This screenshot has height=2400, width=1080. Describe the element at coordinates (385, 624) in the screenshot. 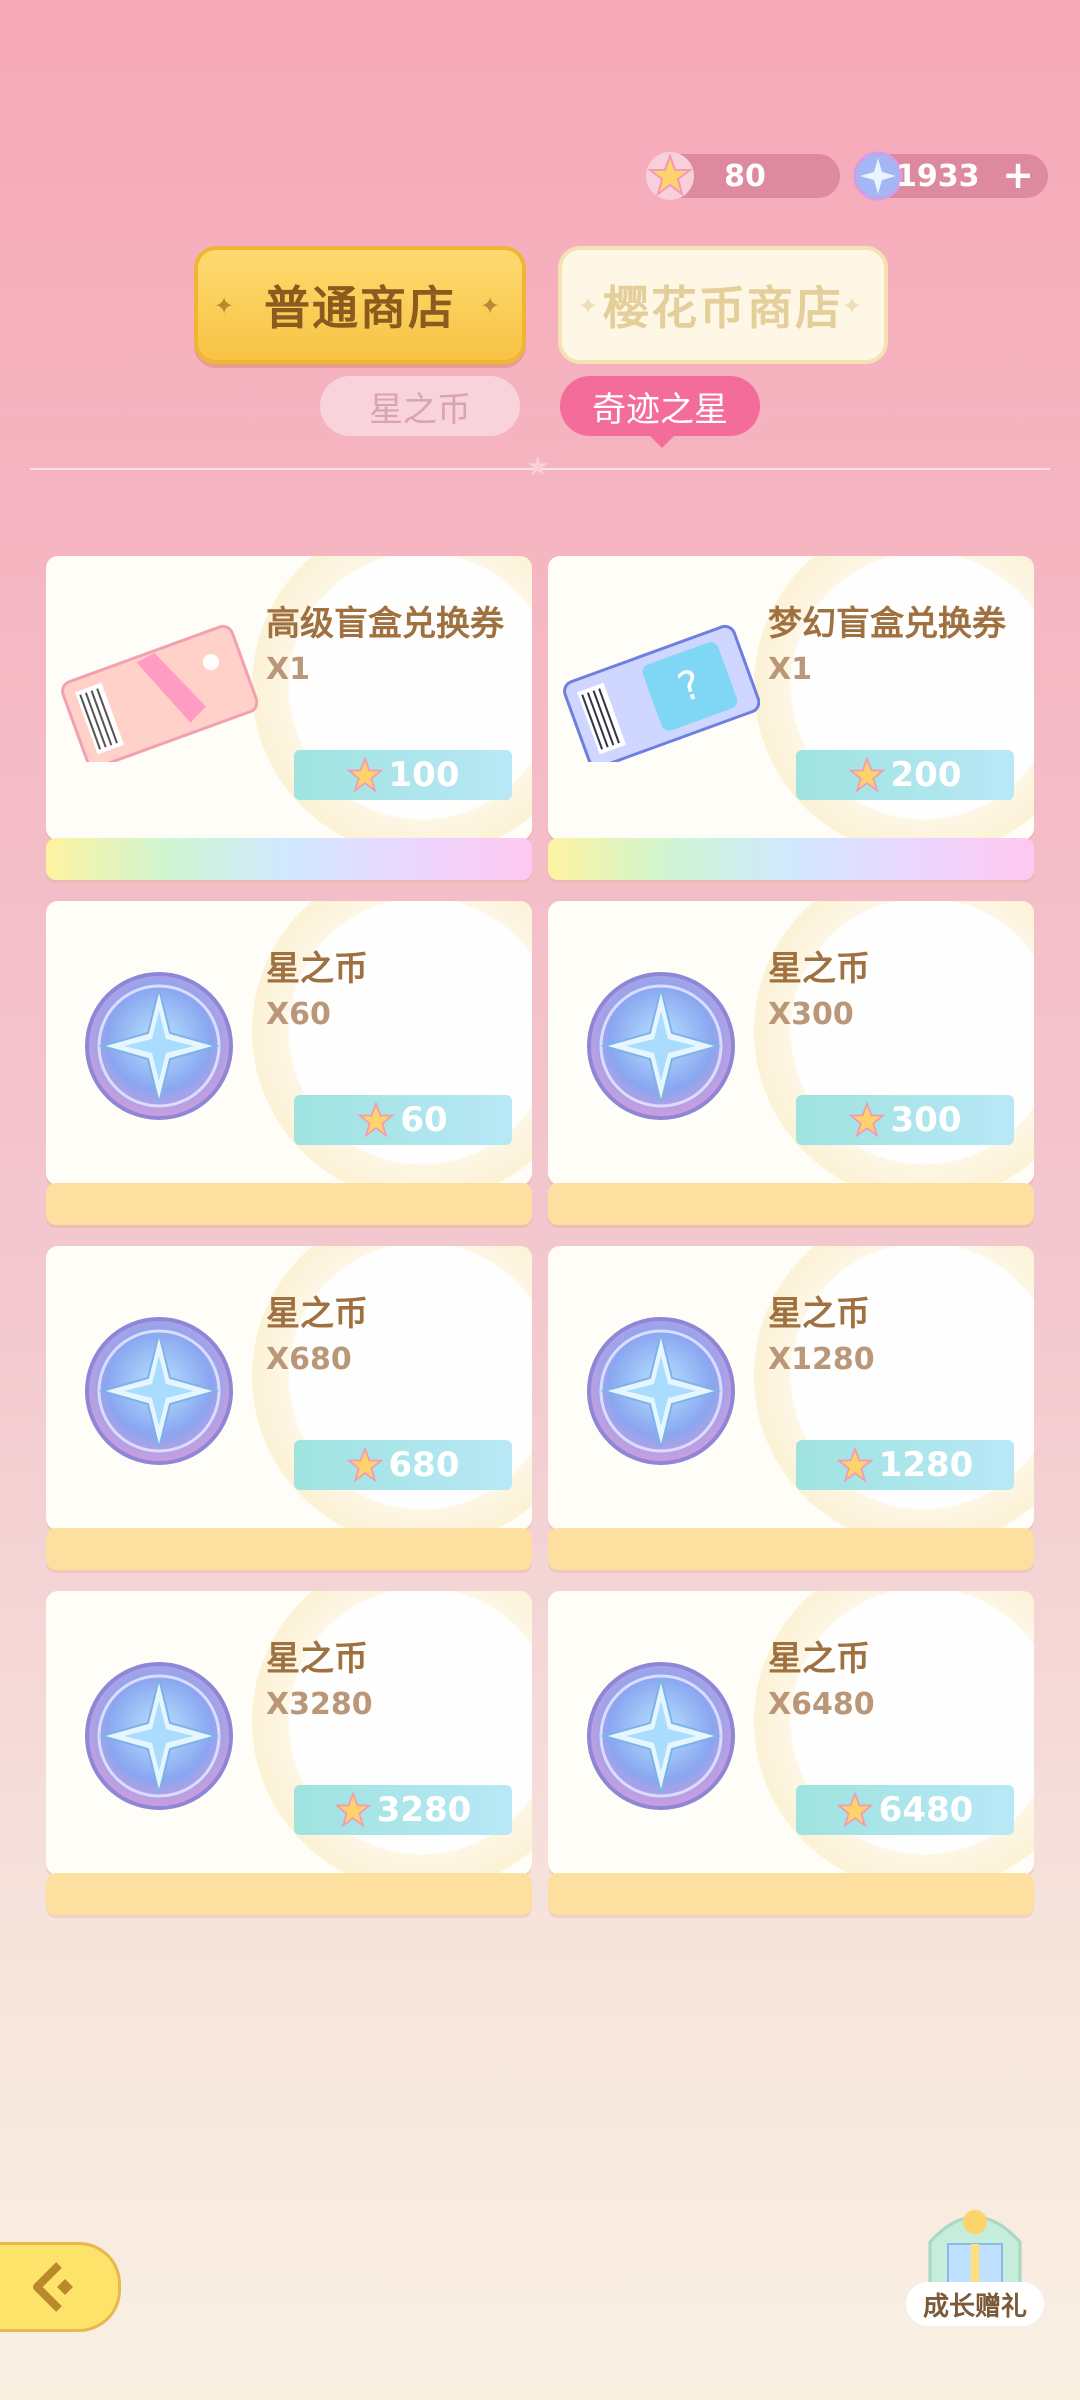

I see `item-name: 高级盲盒兑换券` at that location.